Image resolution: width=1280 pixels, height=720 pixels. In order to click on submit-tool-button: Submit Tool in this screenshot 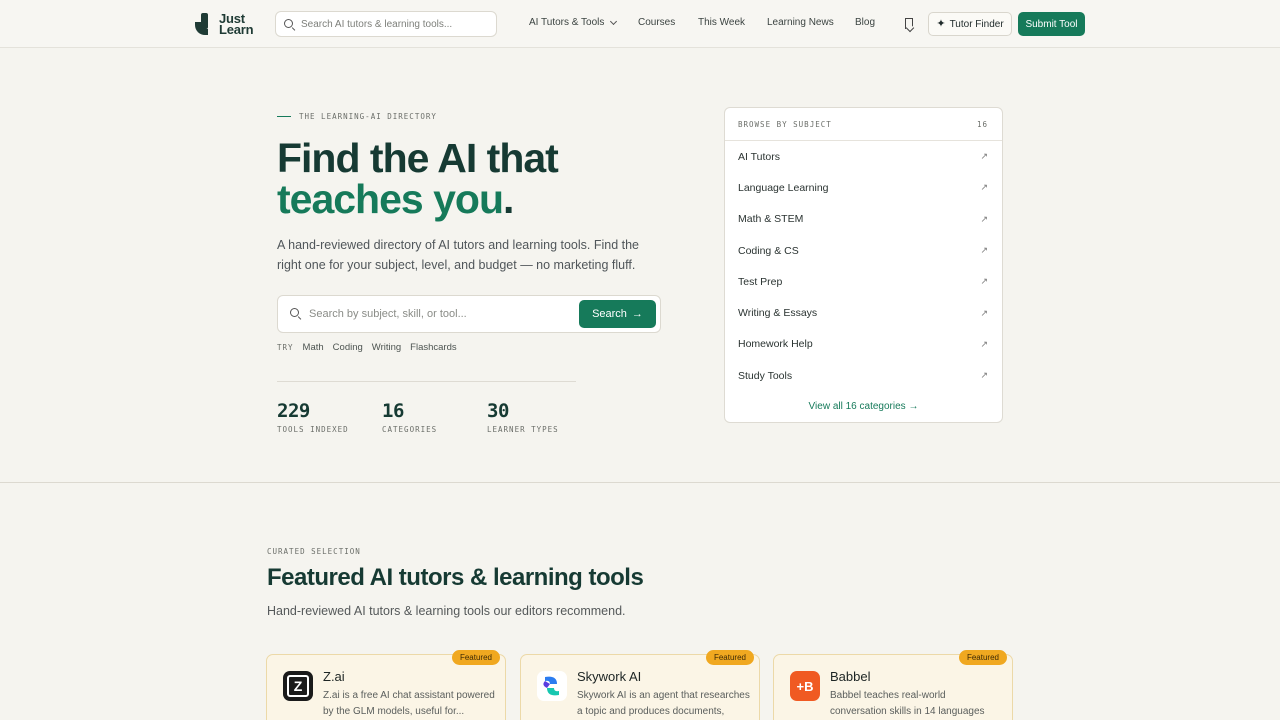, I will do `click(1051, 24)`.